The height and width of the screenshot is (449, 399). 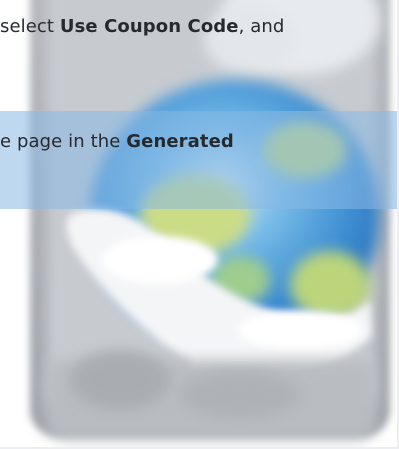 What do you see at coordinates (180, 141) in the screenshot?
I see `generated-label: Generated` at bounding box center [180, 141].